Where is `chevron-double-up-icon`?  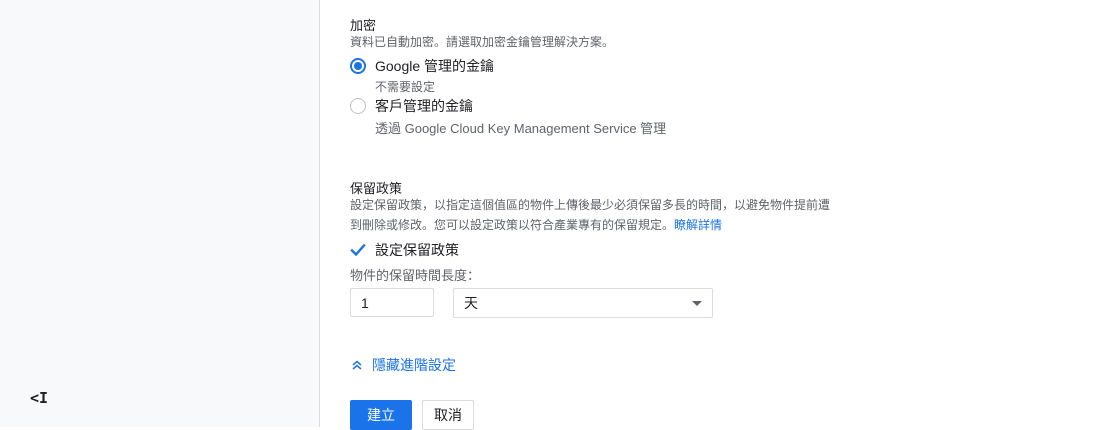 chevron-double-up-icon is located at coordinates (357, 365).